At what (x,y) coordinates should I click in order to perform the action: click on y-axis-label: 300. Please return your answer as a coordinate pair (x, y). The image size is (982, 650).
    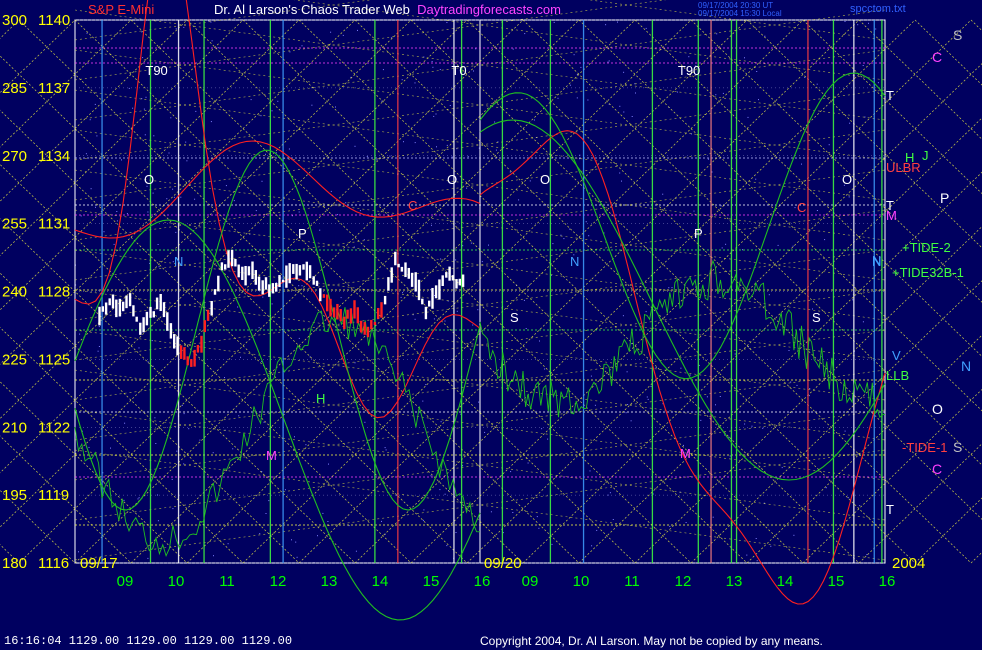
    Looking at the image, I should click on (14, 20).